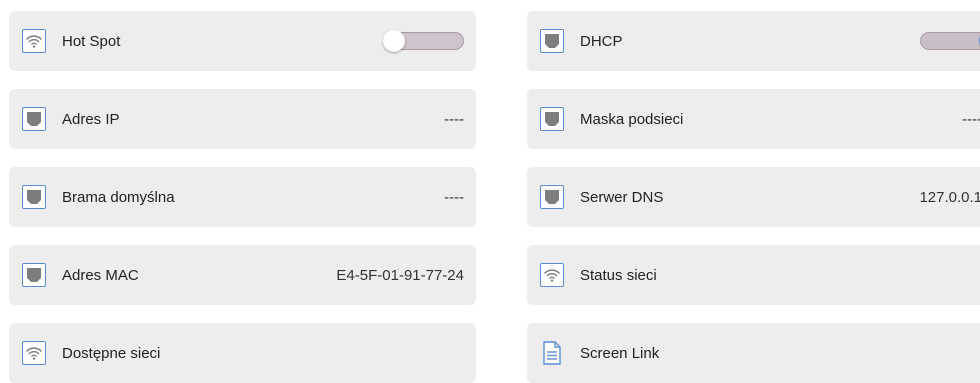 The image size is (980, 383). What do you see at coordinates (620, 353) in the screenshot?
I see `screen-link-label: Screen Link` at bounding box center [620, 353].